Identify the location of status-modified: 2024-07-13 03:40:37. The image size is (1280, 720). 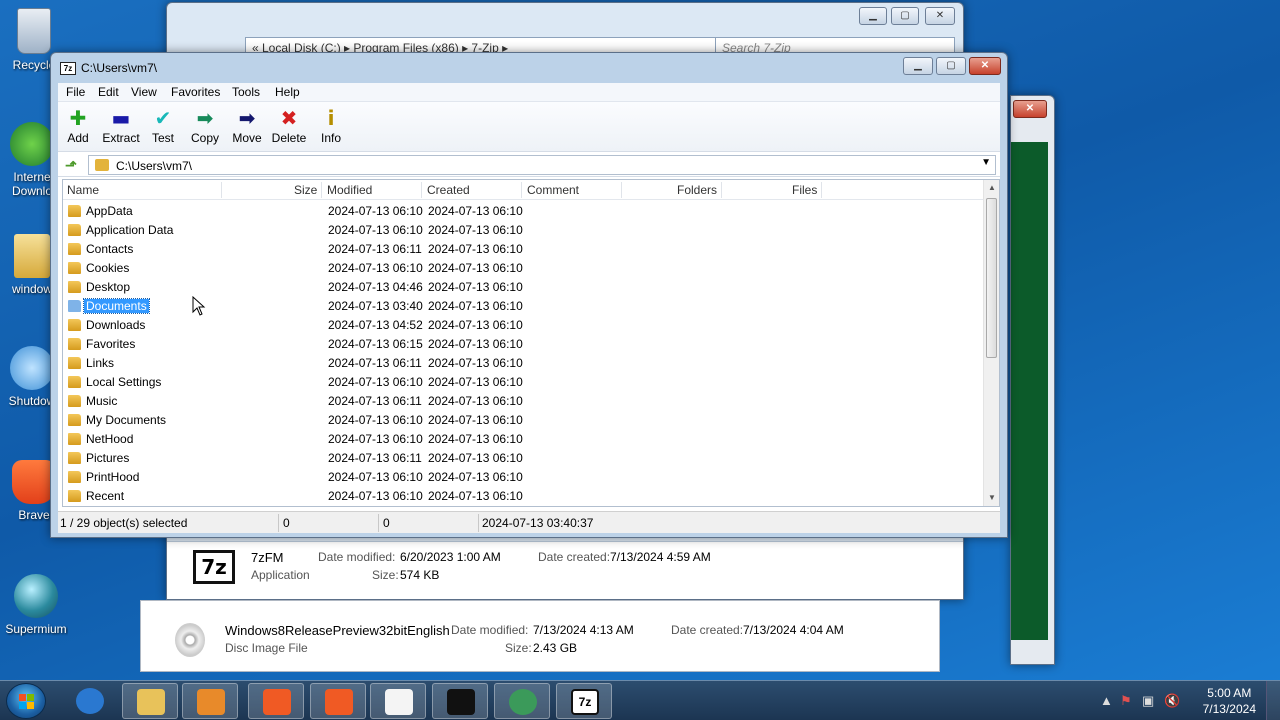
(538, 523).